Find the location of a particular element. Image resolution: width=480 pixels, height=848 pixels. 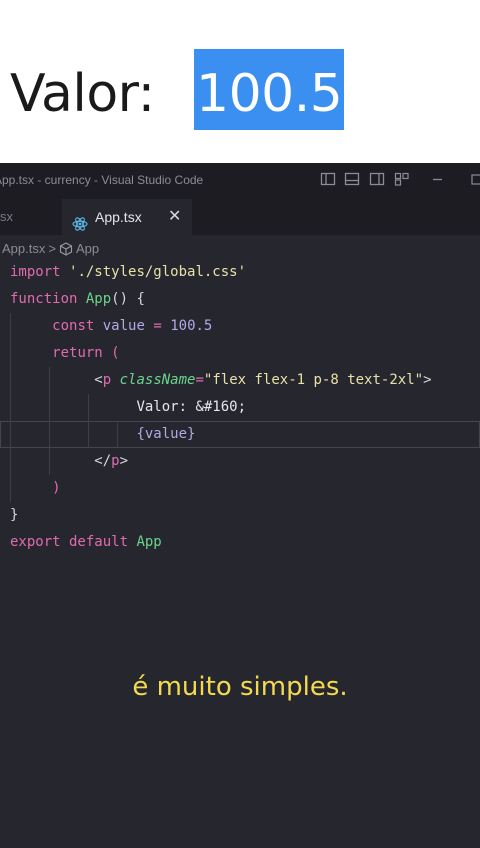

token-attribute: className is located at coordinates (157, 380).